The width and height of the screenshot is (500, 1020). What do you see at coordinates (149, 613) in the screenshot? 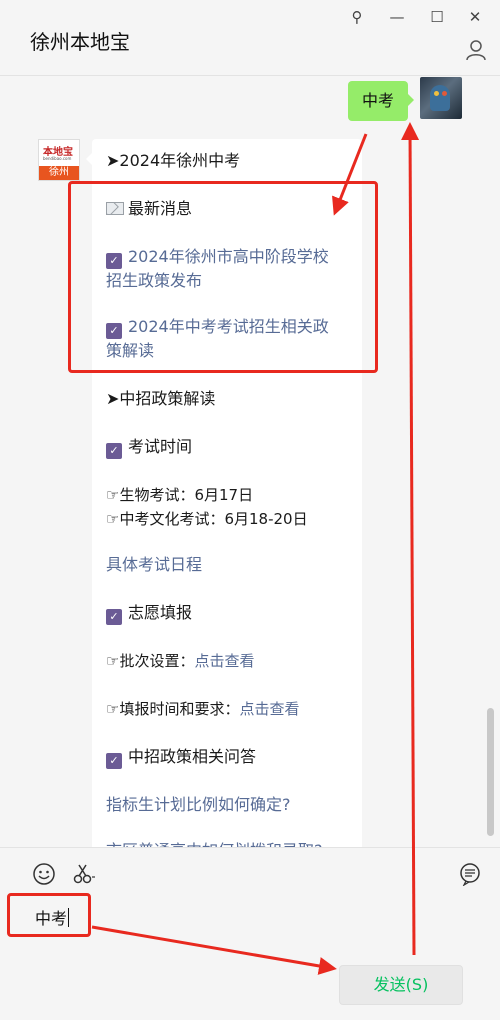
I see `volunteer-heading: ✓ 志愿填报` at bounding box center [149, 613].